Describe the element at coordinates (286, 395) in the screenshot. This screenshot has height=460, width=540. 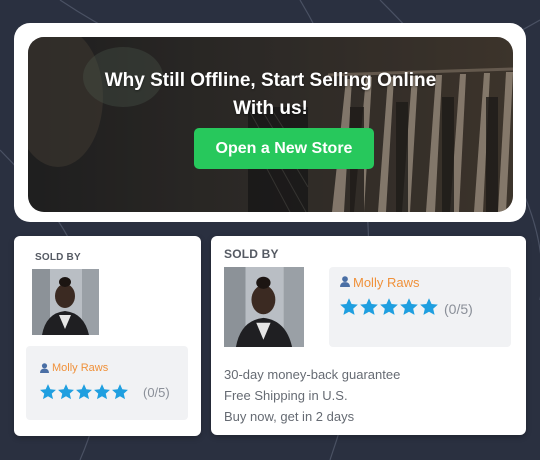
I see `perk-free-shipping: Free Shipping in U.S.` at that location.